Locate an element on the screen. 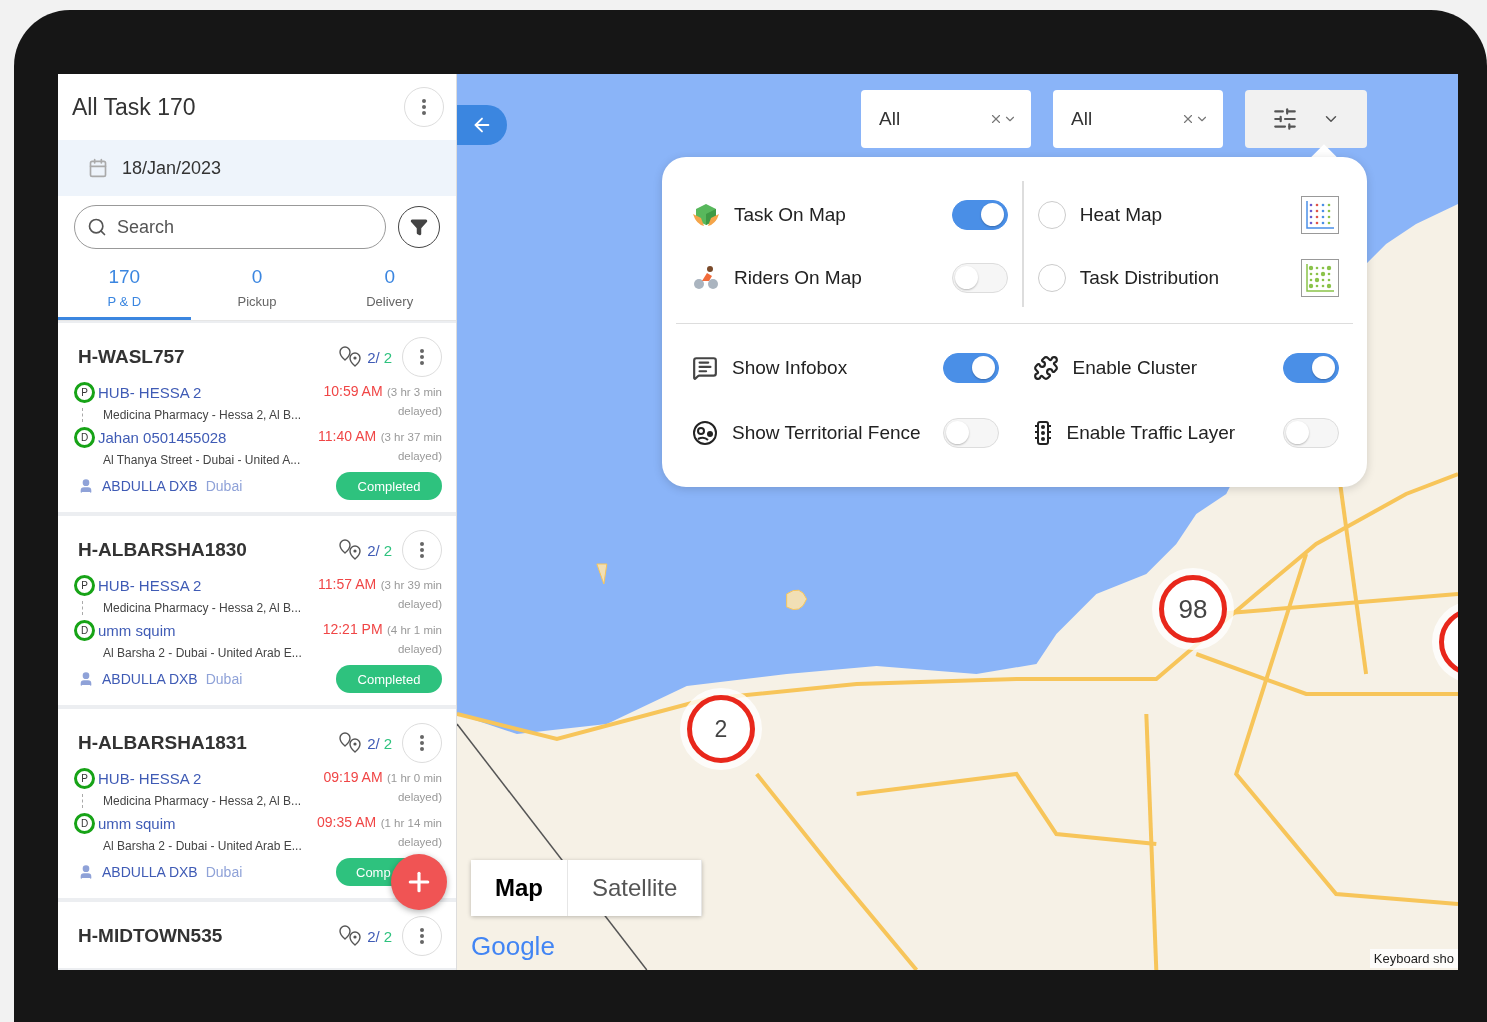  delay-text: (1 hr 0 min delayed) is located at coordinates (414, 787).